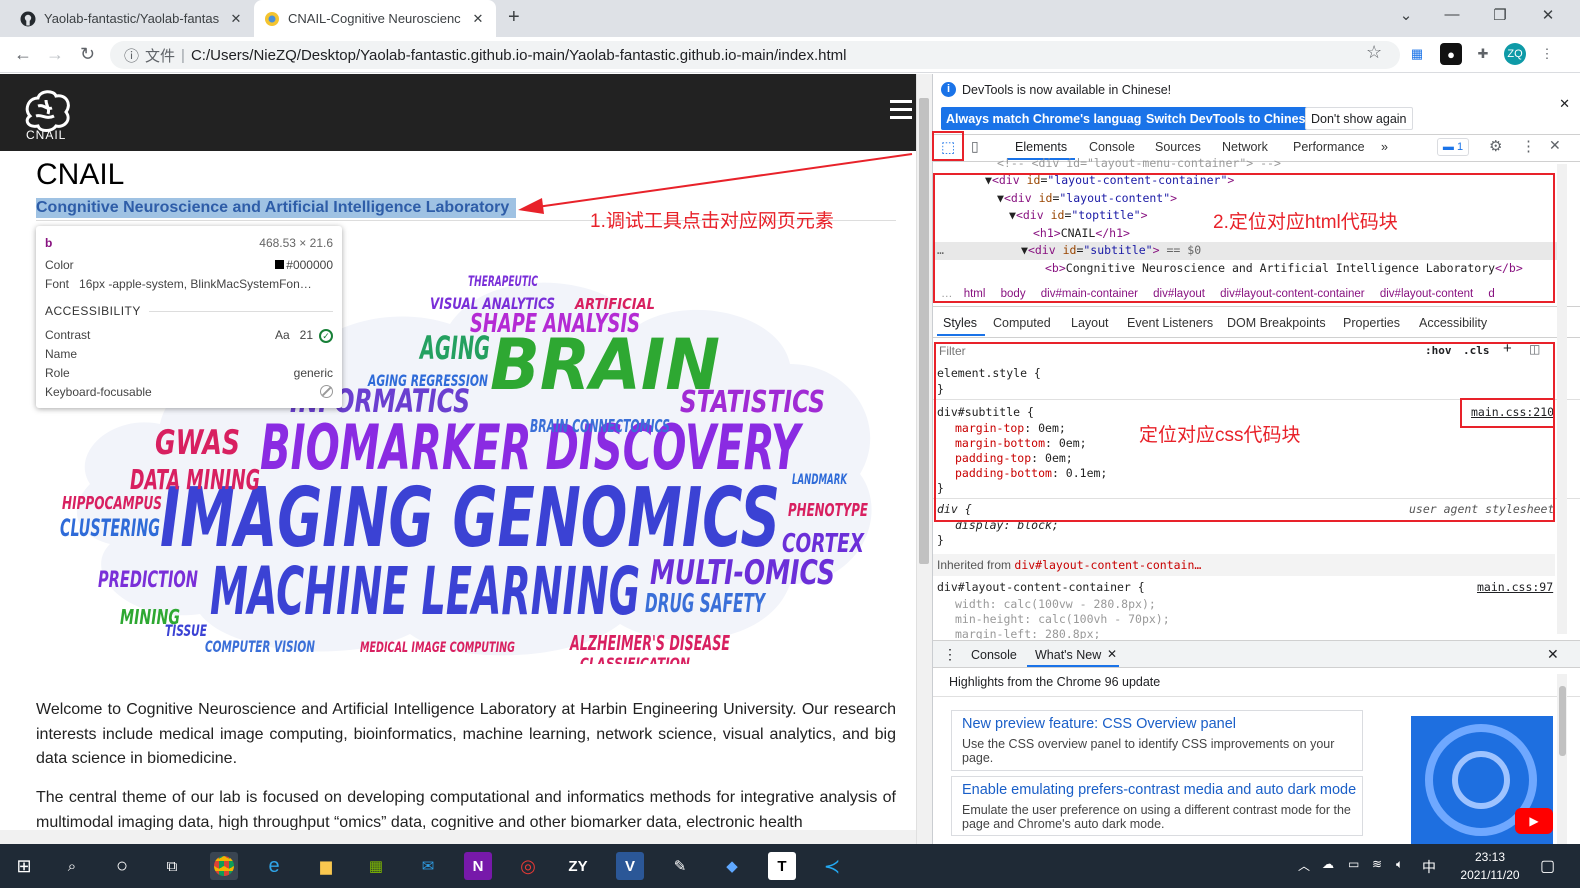  What do you see at coordinates (1170, 323) in the screenshot?
I see `tab-event-listeners: Event Listeners` at bounding box center [1170, 323].